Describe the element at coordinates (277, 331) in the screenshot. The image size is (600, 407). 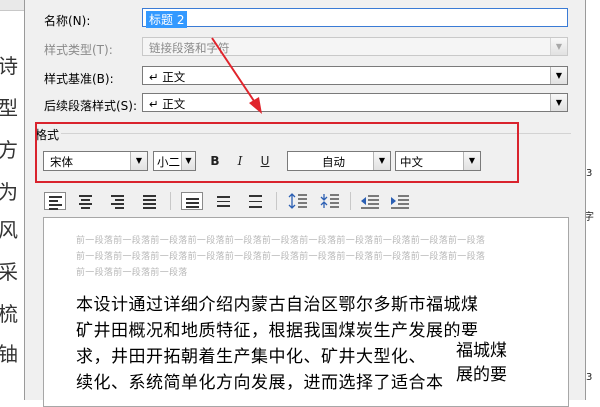
I see `preview-sample-text: 矿井田概况和地质特征，根据我国煤炭生产发展的要` at that location.